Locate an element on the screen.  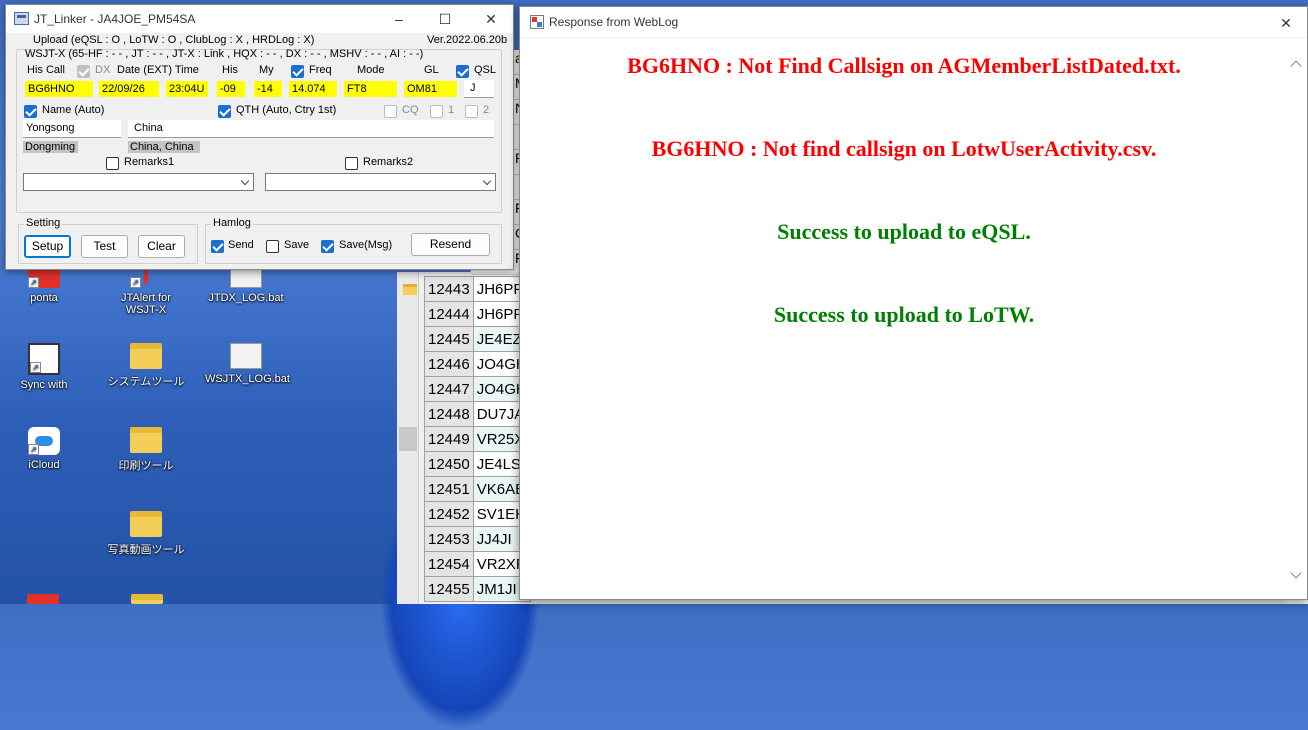
log-scrollbar-thumb is located at coordinates (408, 439).